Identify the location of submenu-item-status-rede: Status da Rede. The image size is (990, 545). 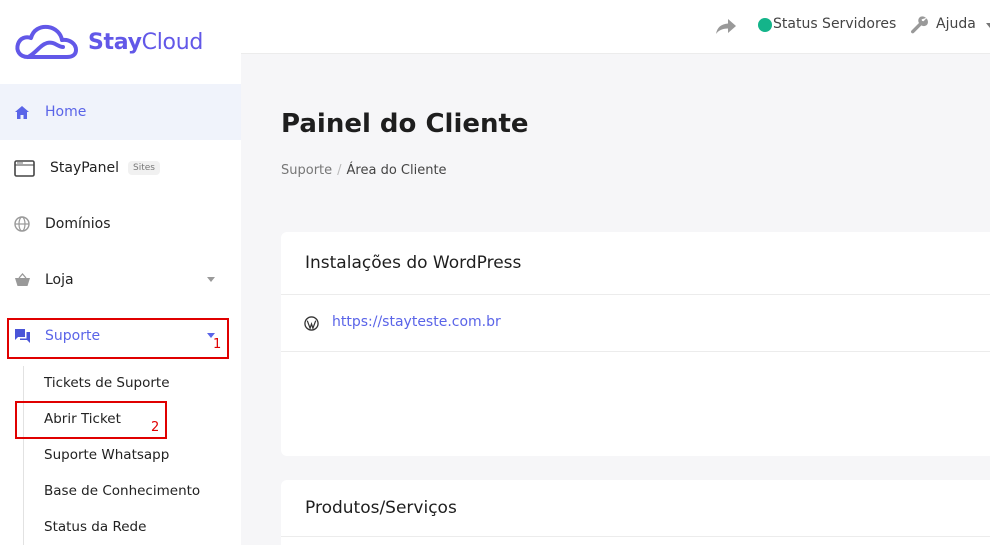
(95, 527).